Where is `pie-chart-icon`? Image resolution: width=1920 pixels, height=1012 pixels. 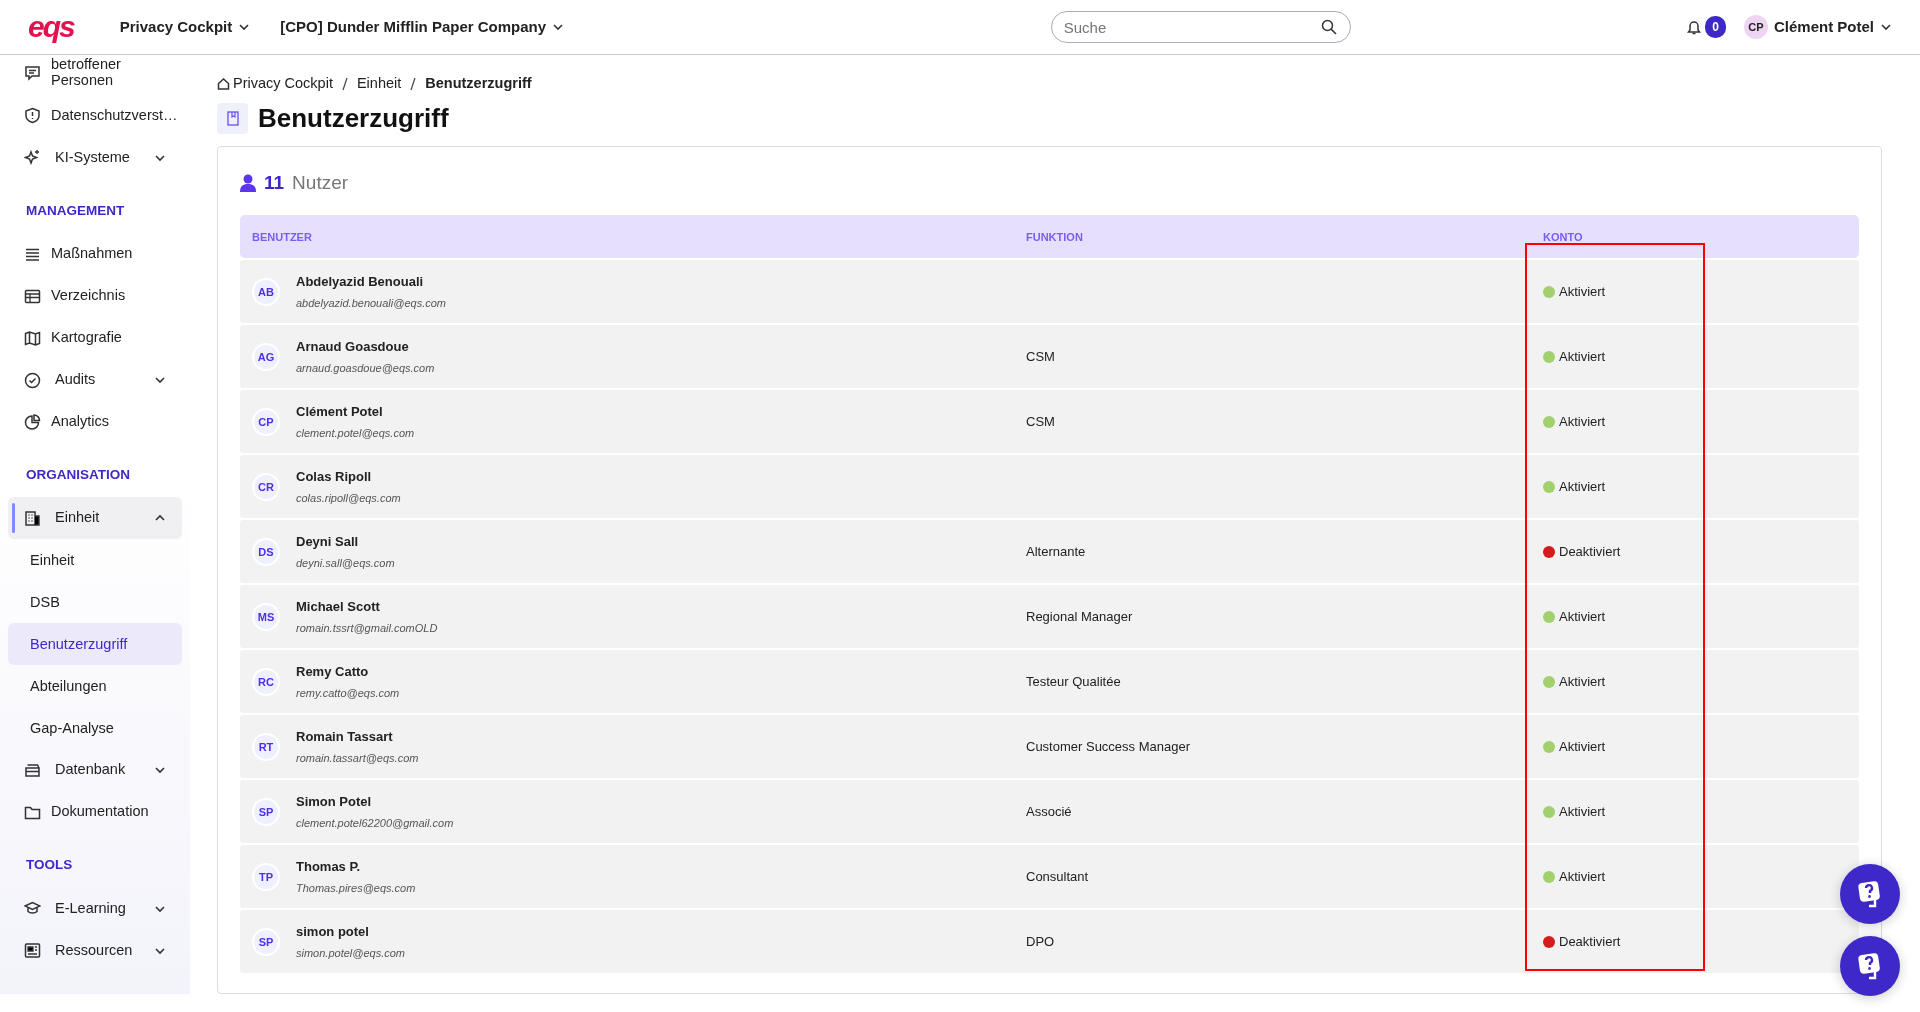
pie-chart-icon is located at coordinates (32, 422).